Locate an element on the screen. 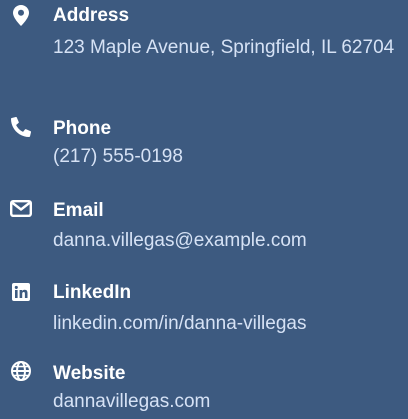 The width and height of the screenshot is (408, 419). contact-item-website: Website dannavillegas.com is located at coordinates (204, 388).